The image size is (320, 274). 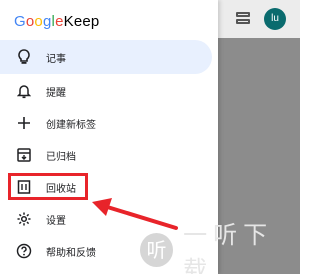 I want to click on view-list-icon, so click(x=243, y=19).